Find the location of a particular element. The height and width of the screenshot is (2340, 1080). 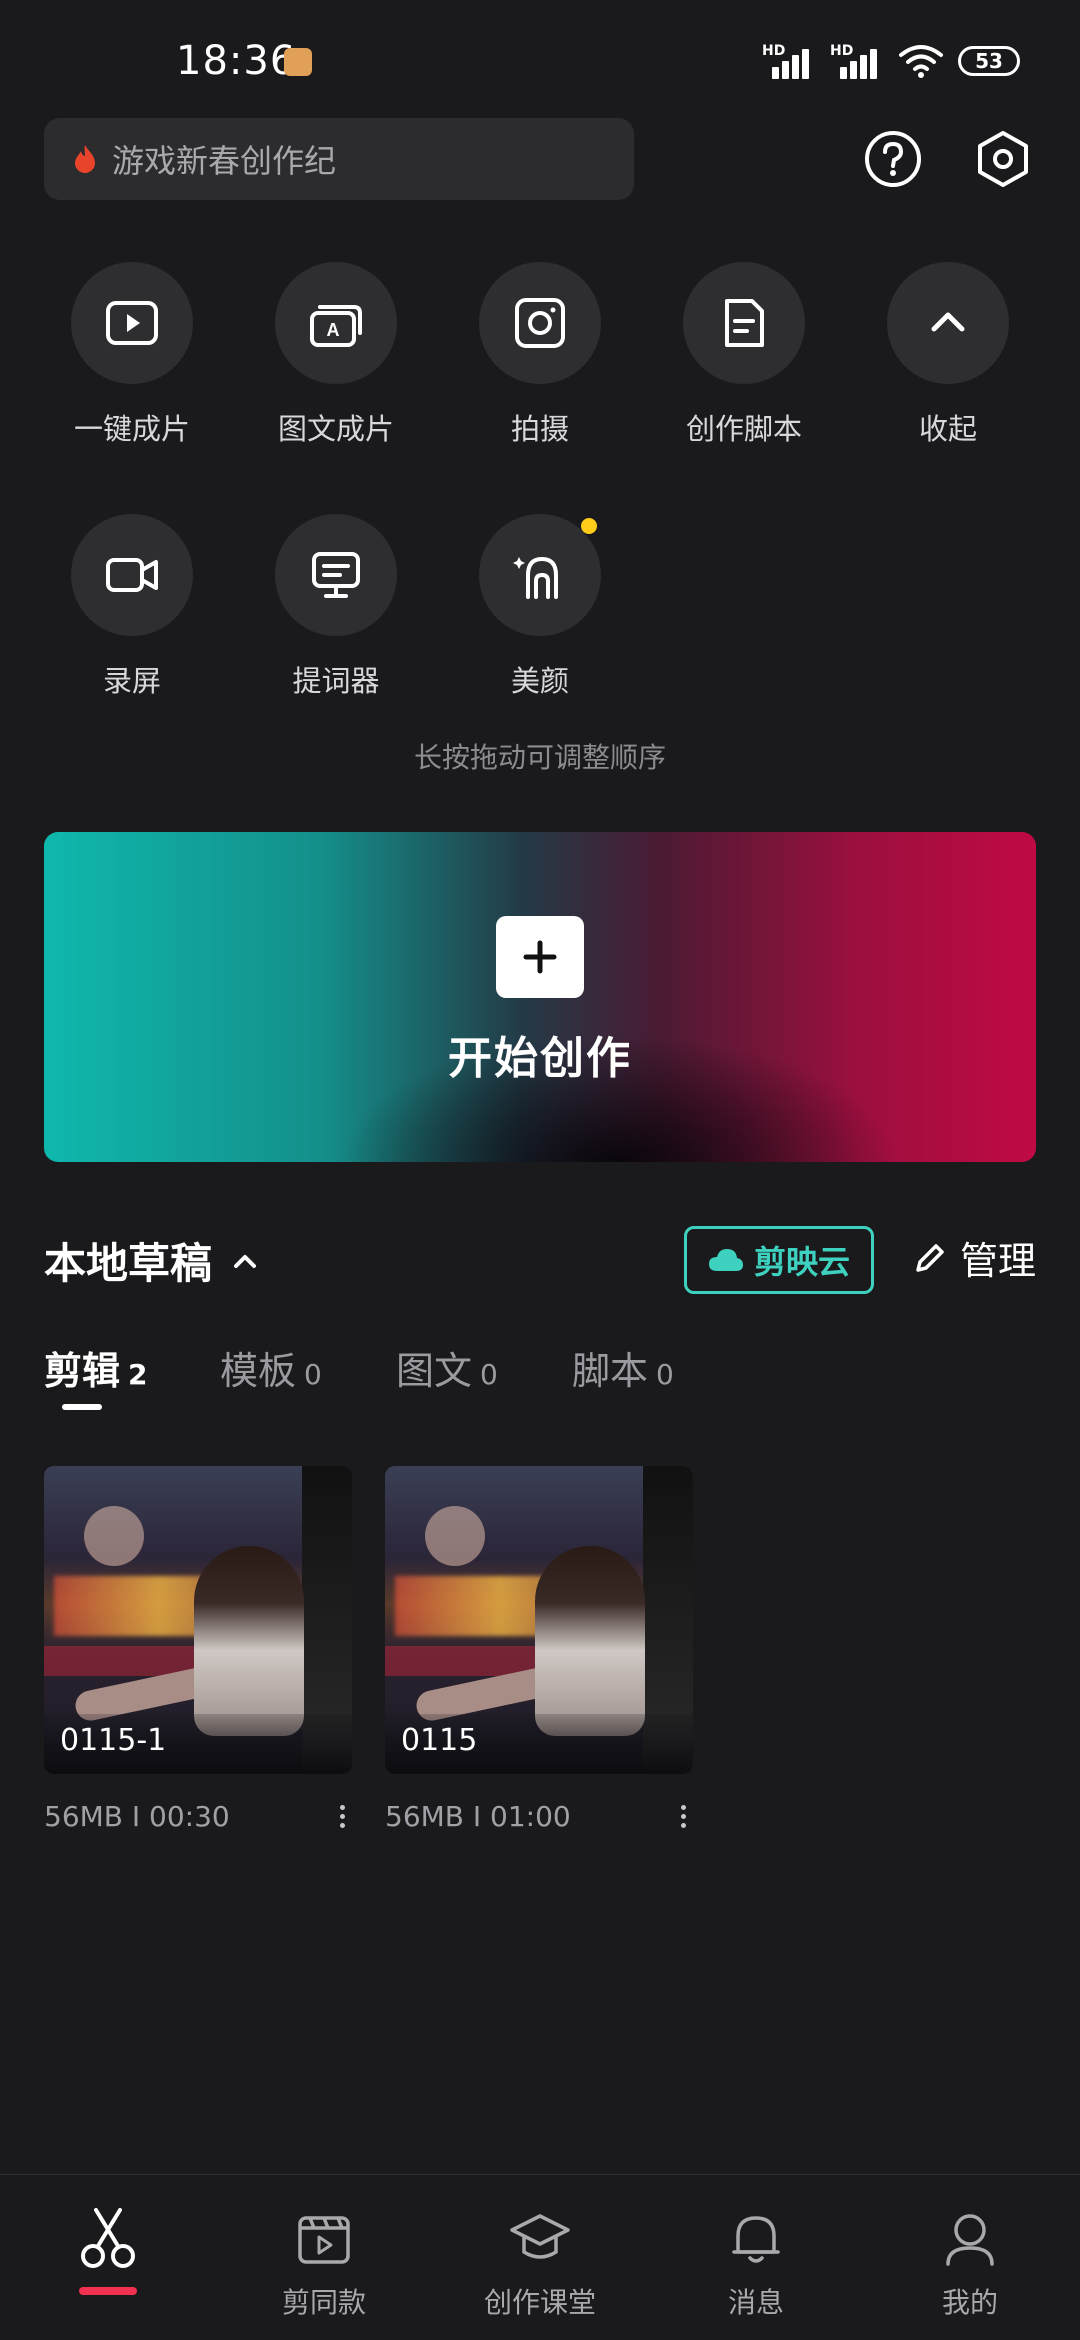

nav-item-classroom: 创作课堂 is located at coordinates (540, 2263).